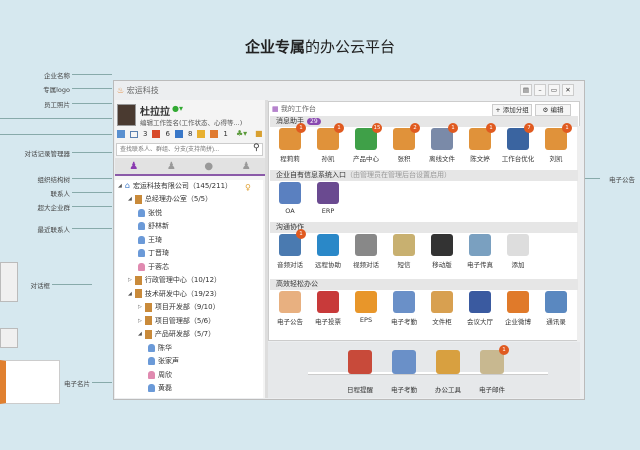 The height and width of the screenshot is (450, 640). Describe the element at coordinates (126, 115) in the screenshot. I see `avatar` at that location.